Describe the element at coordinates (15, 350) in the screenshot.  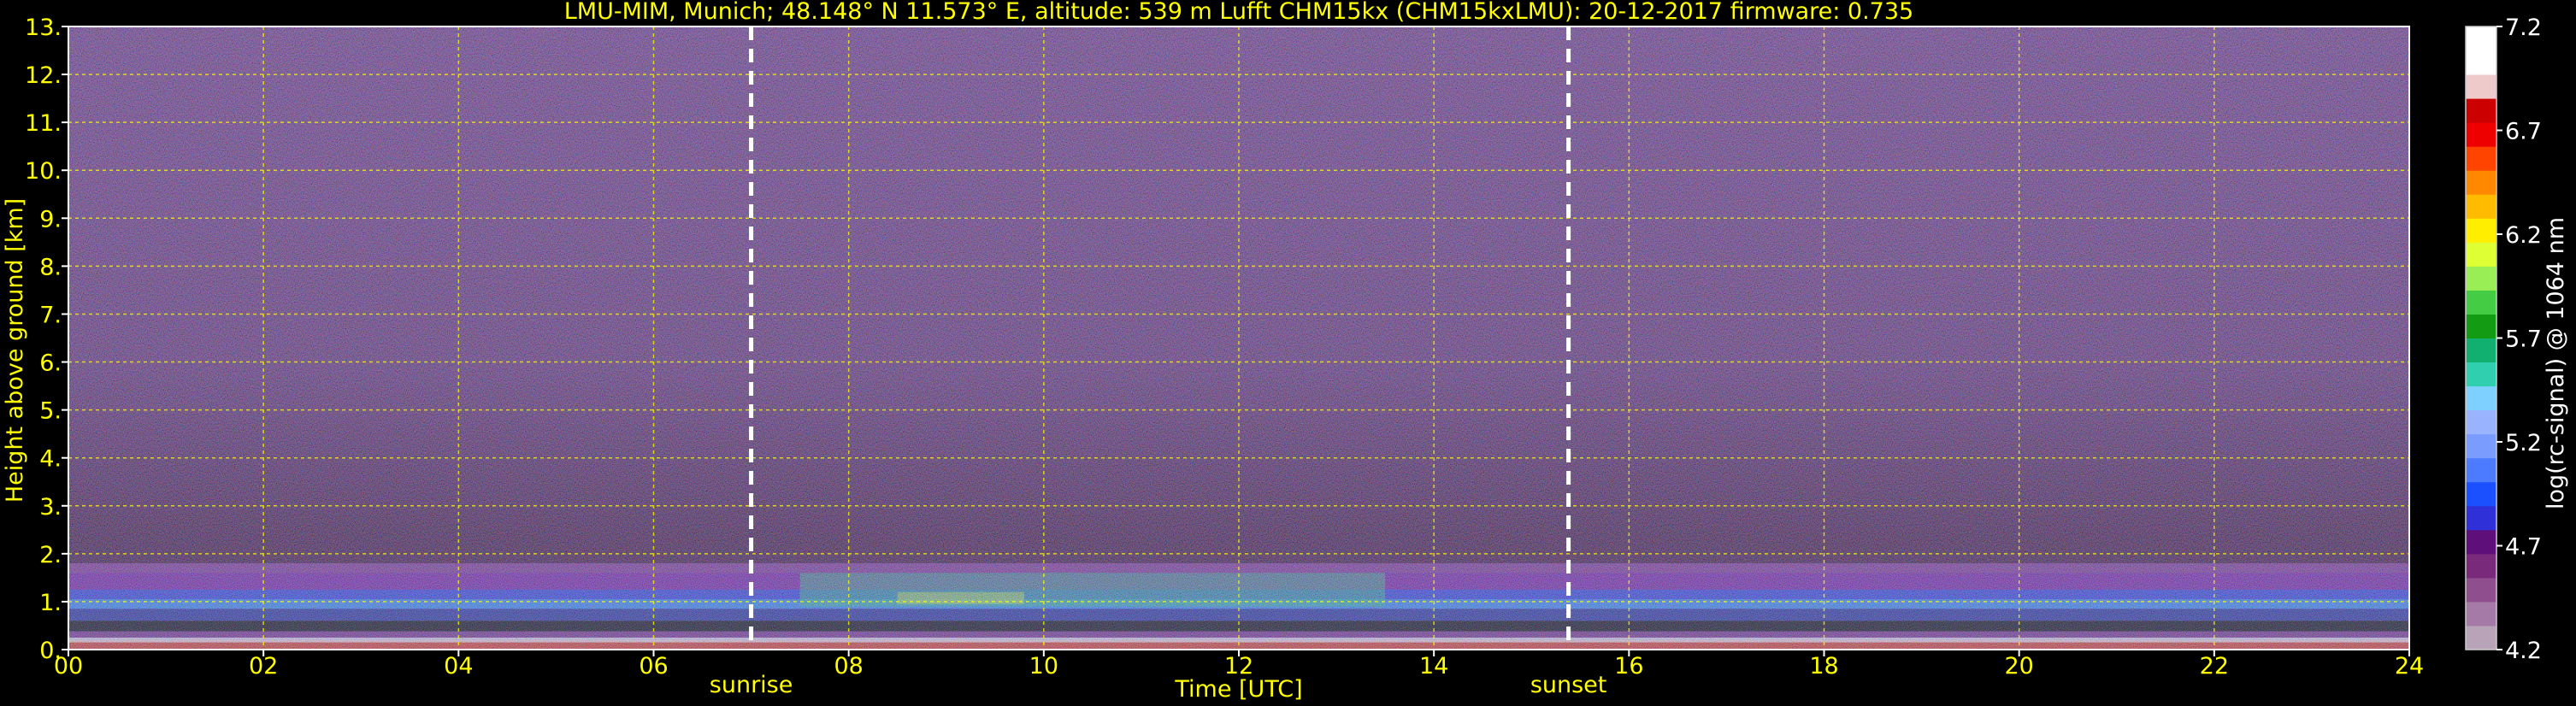
I see `y-axis-label: Height above ground [km]` at that location.